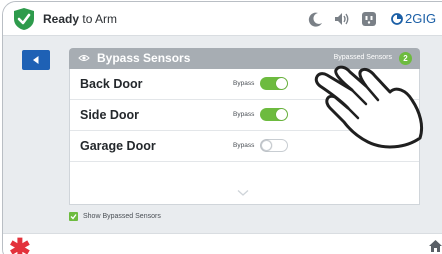 The width and height of the screenshot is (442, 254). Describe the element at coordinates (111, 84) in the screenshot. I see `sensor-name: Back Door` at that location.